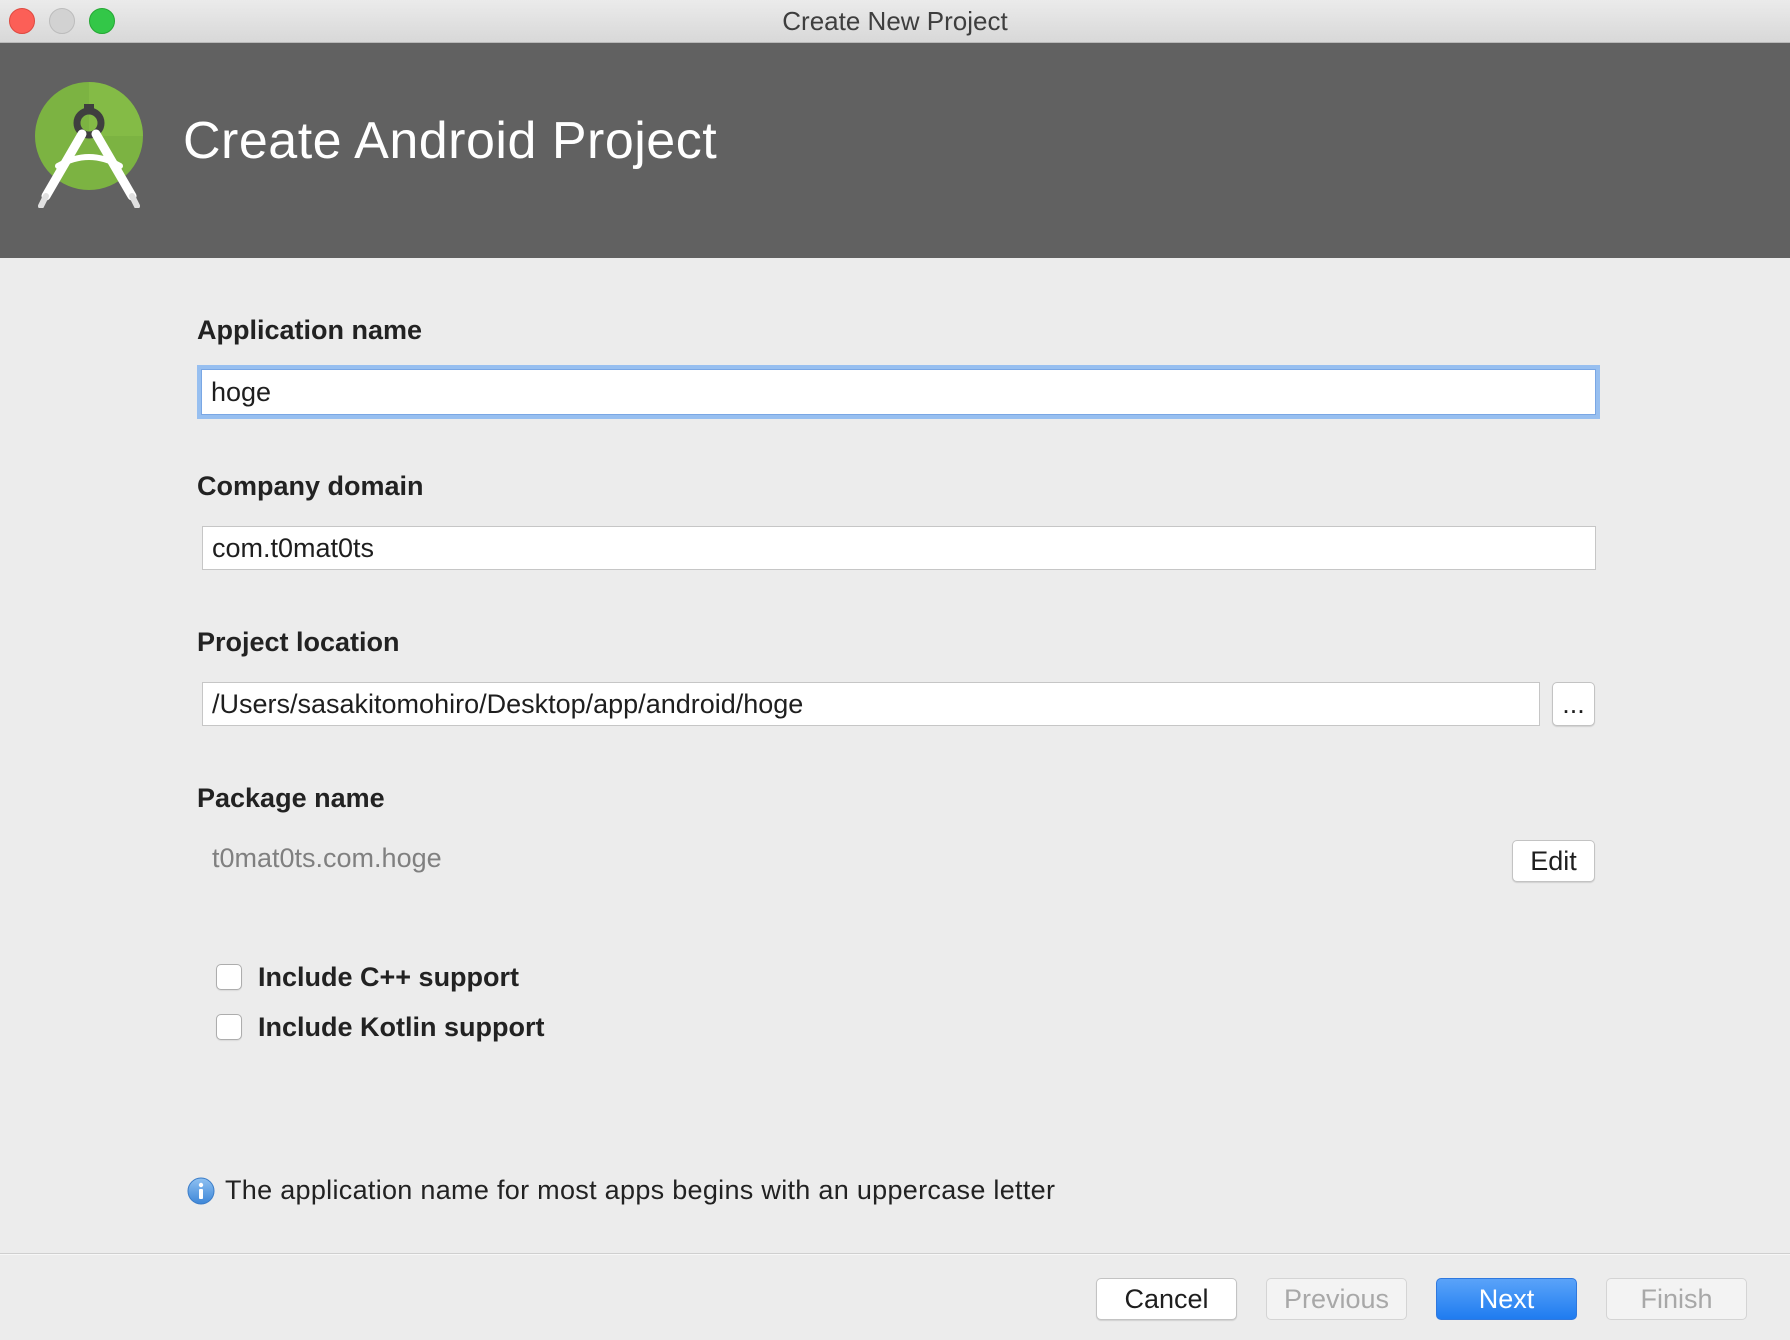  Describe the element at coordinates (291, 798) in the screenshot. I see `package-name-label: Package name` at that location.